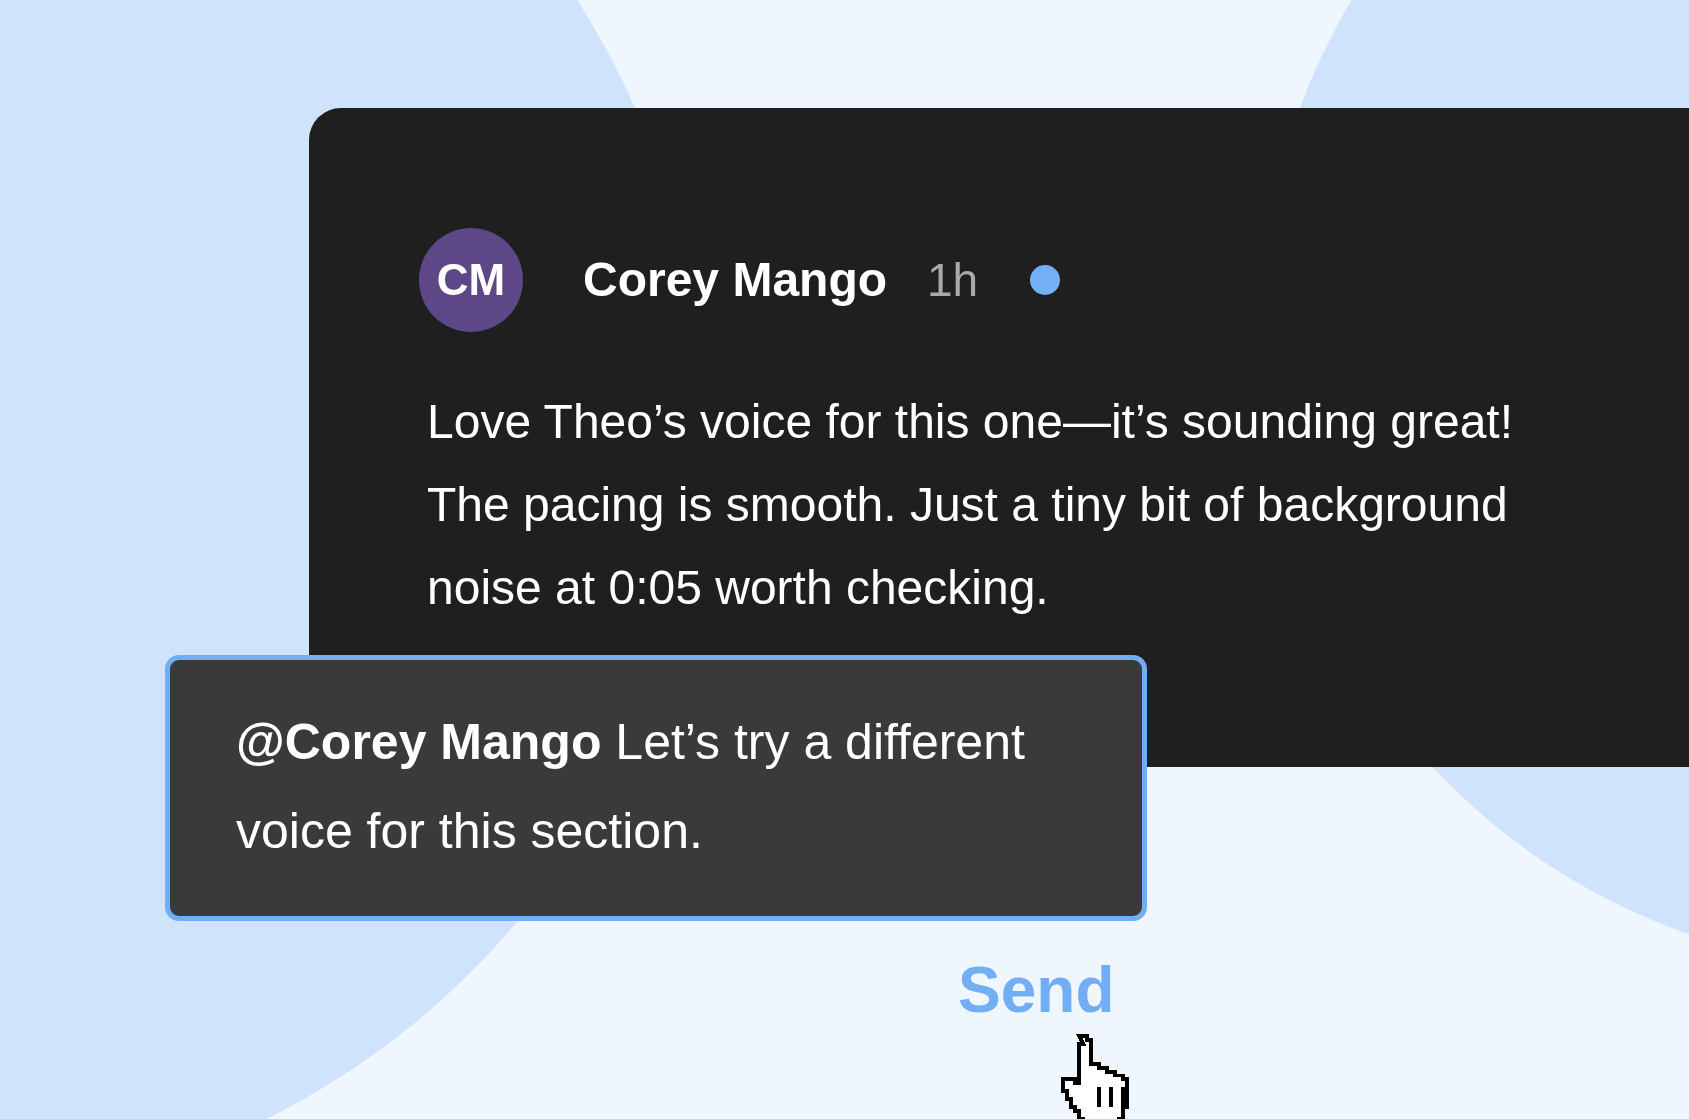 The image size is (1689, 1119). What do you see at coordinates (970, 505) in the screenshot?
I see `comment-text: Love Theo’s voice for this one—it’s sounding great! The pacing is smooth. Just a tiny bit of background noise at 0:05 worth checking.` at bounding box center [970, 505].